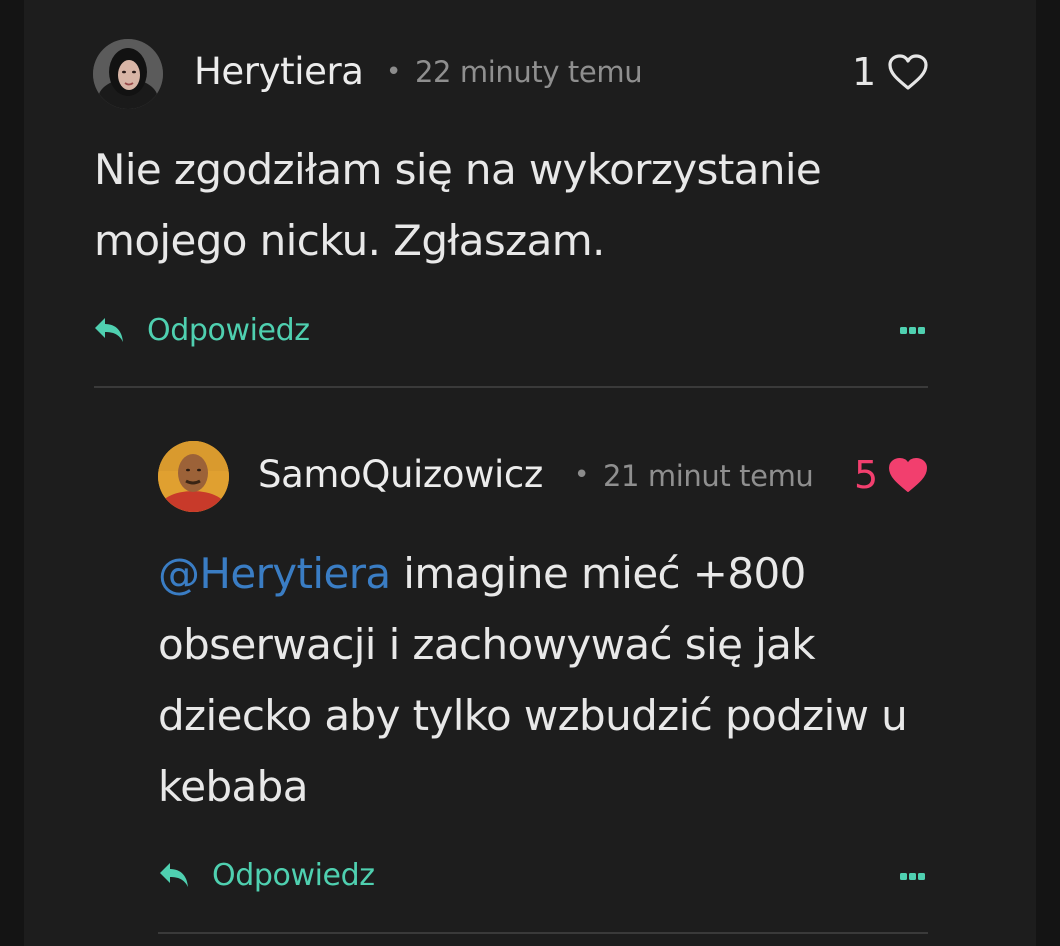  Describe the element at coordinates (529, 72) in the screenshot. I see `comment-timestamp: 22 minuty temu` at that location.